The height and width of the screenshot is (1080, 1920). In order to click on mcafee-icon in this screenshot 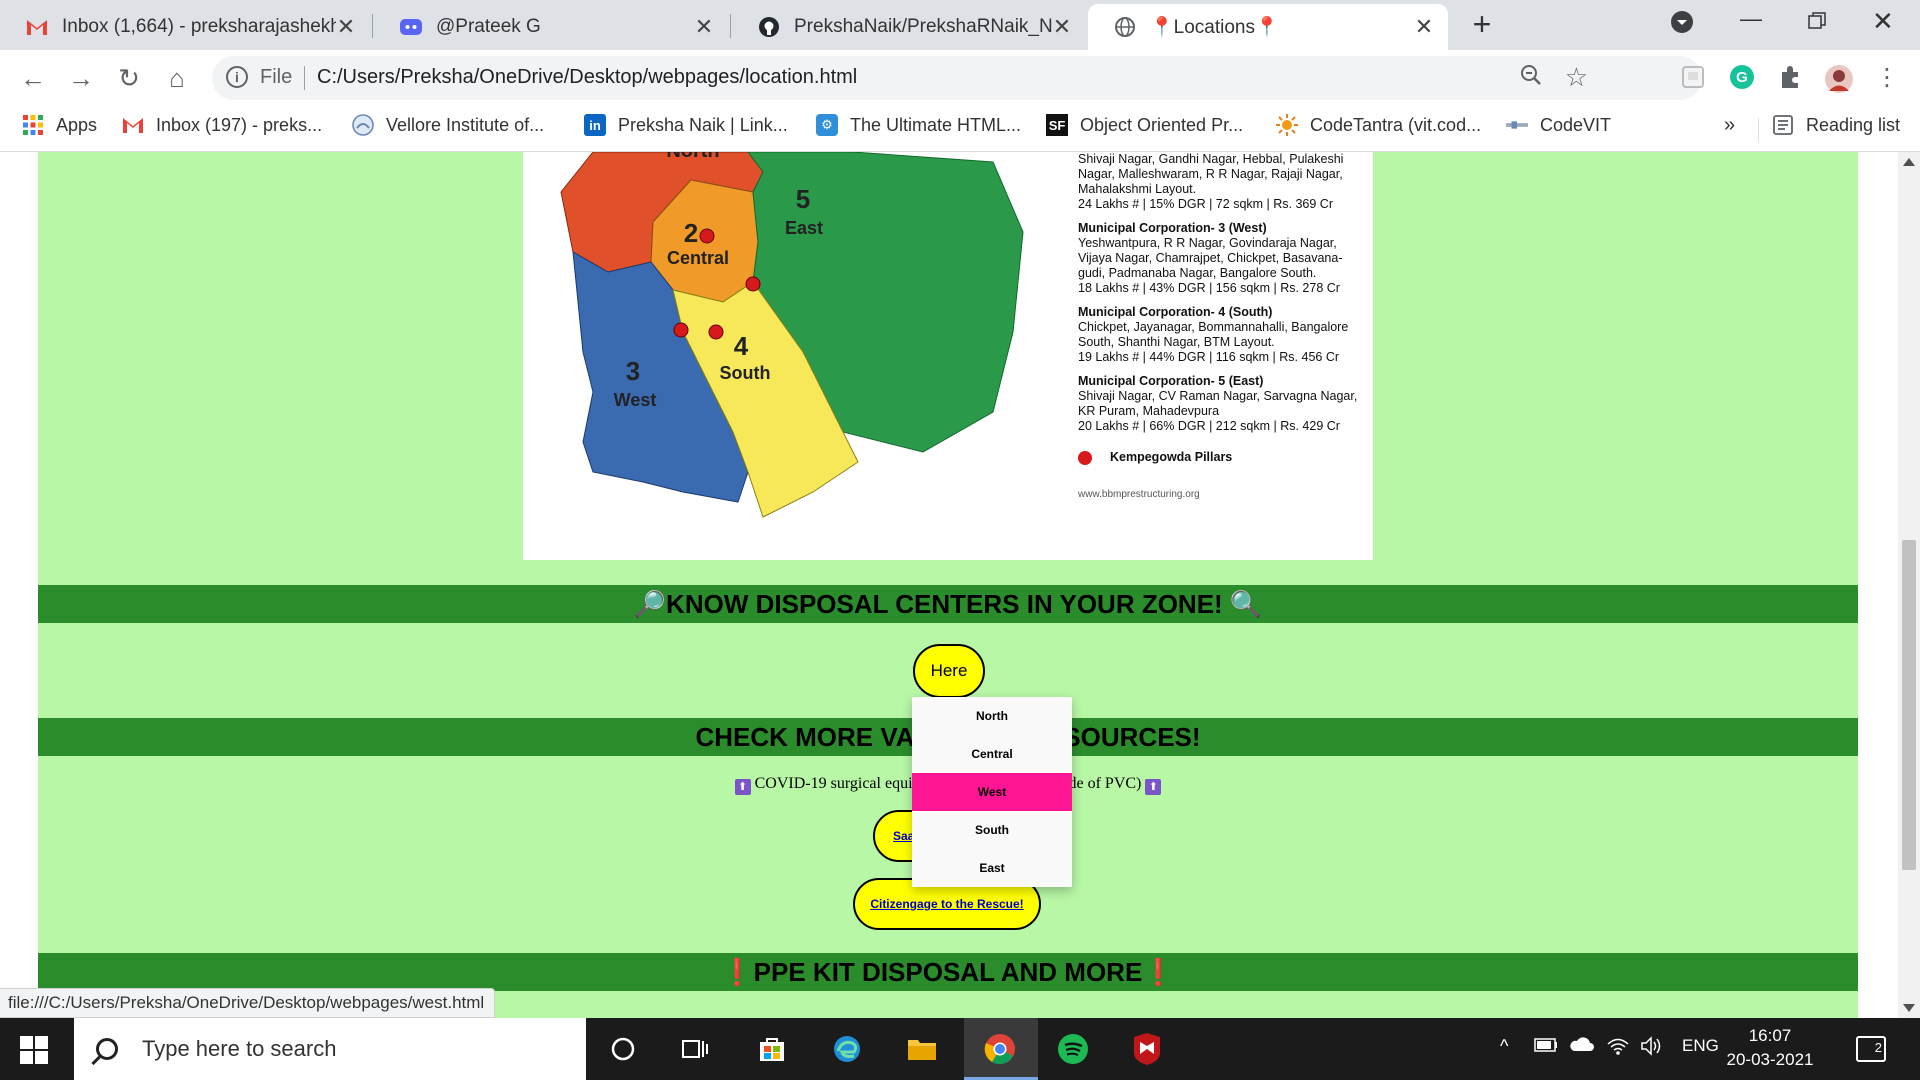, I will do `click(1147, 1049)`.